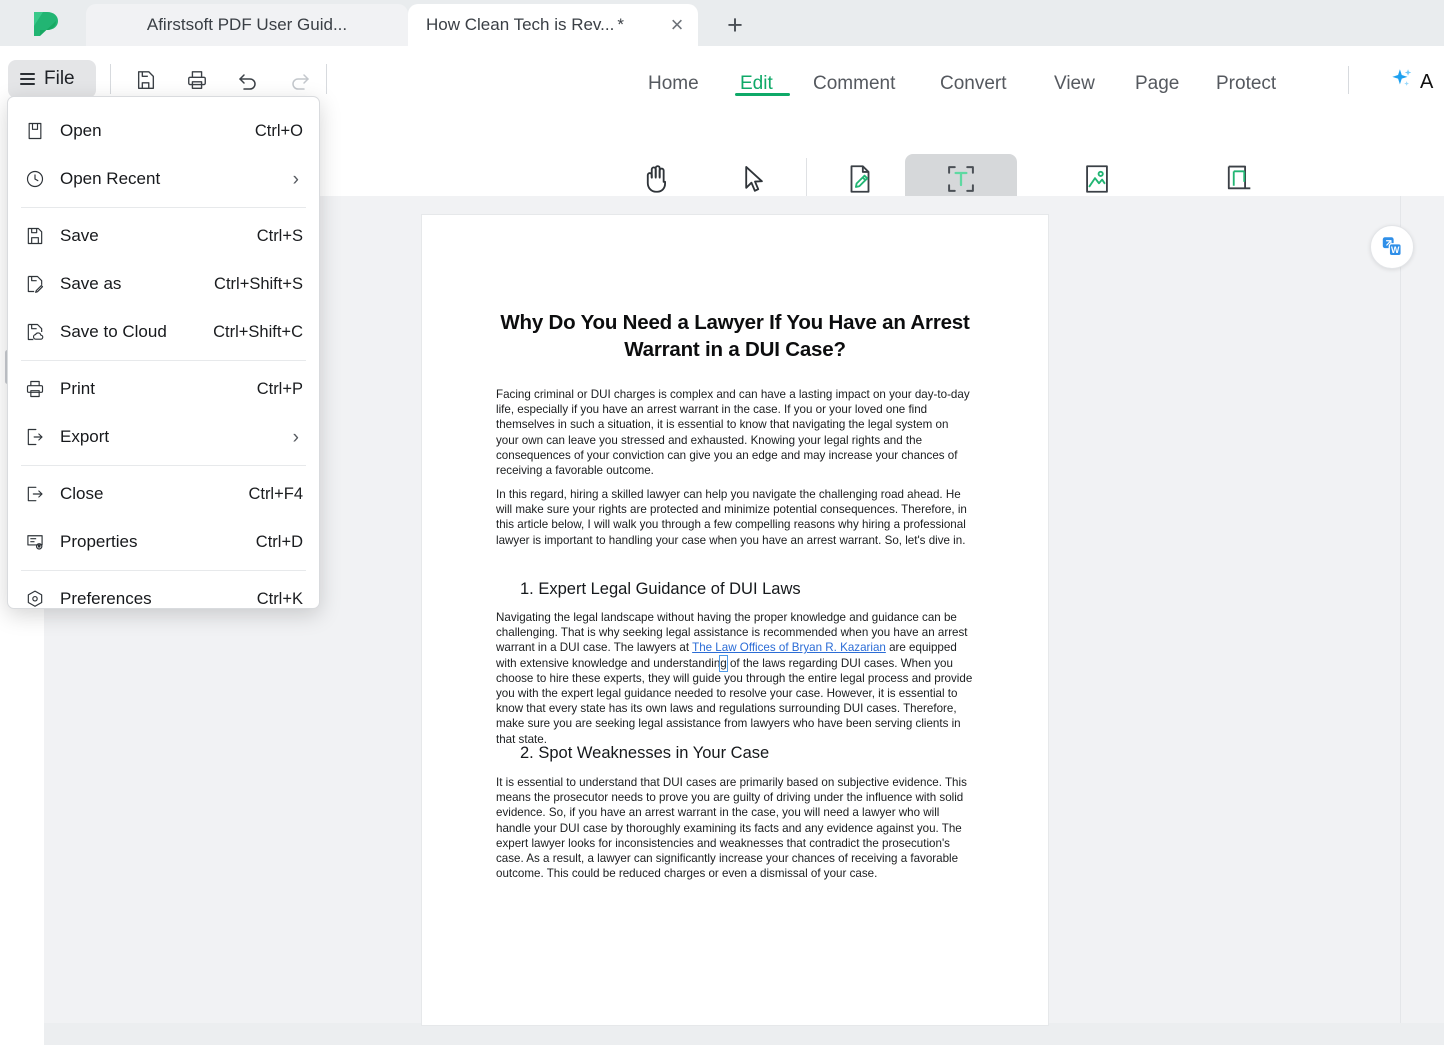  I want to click on menu-item-save: Save Ctrl+S, so click(163, 236).